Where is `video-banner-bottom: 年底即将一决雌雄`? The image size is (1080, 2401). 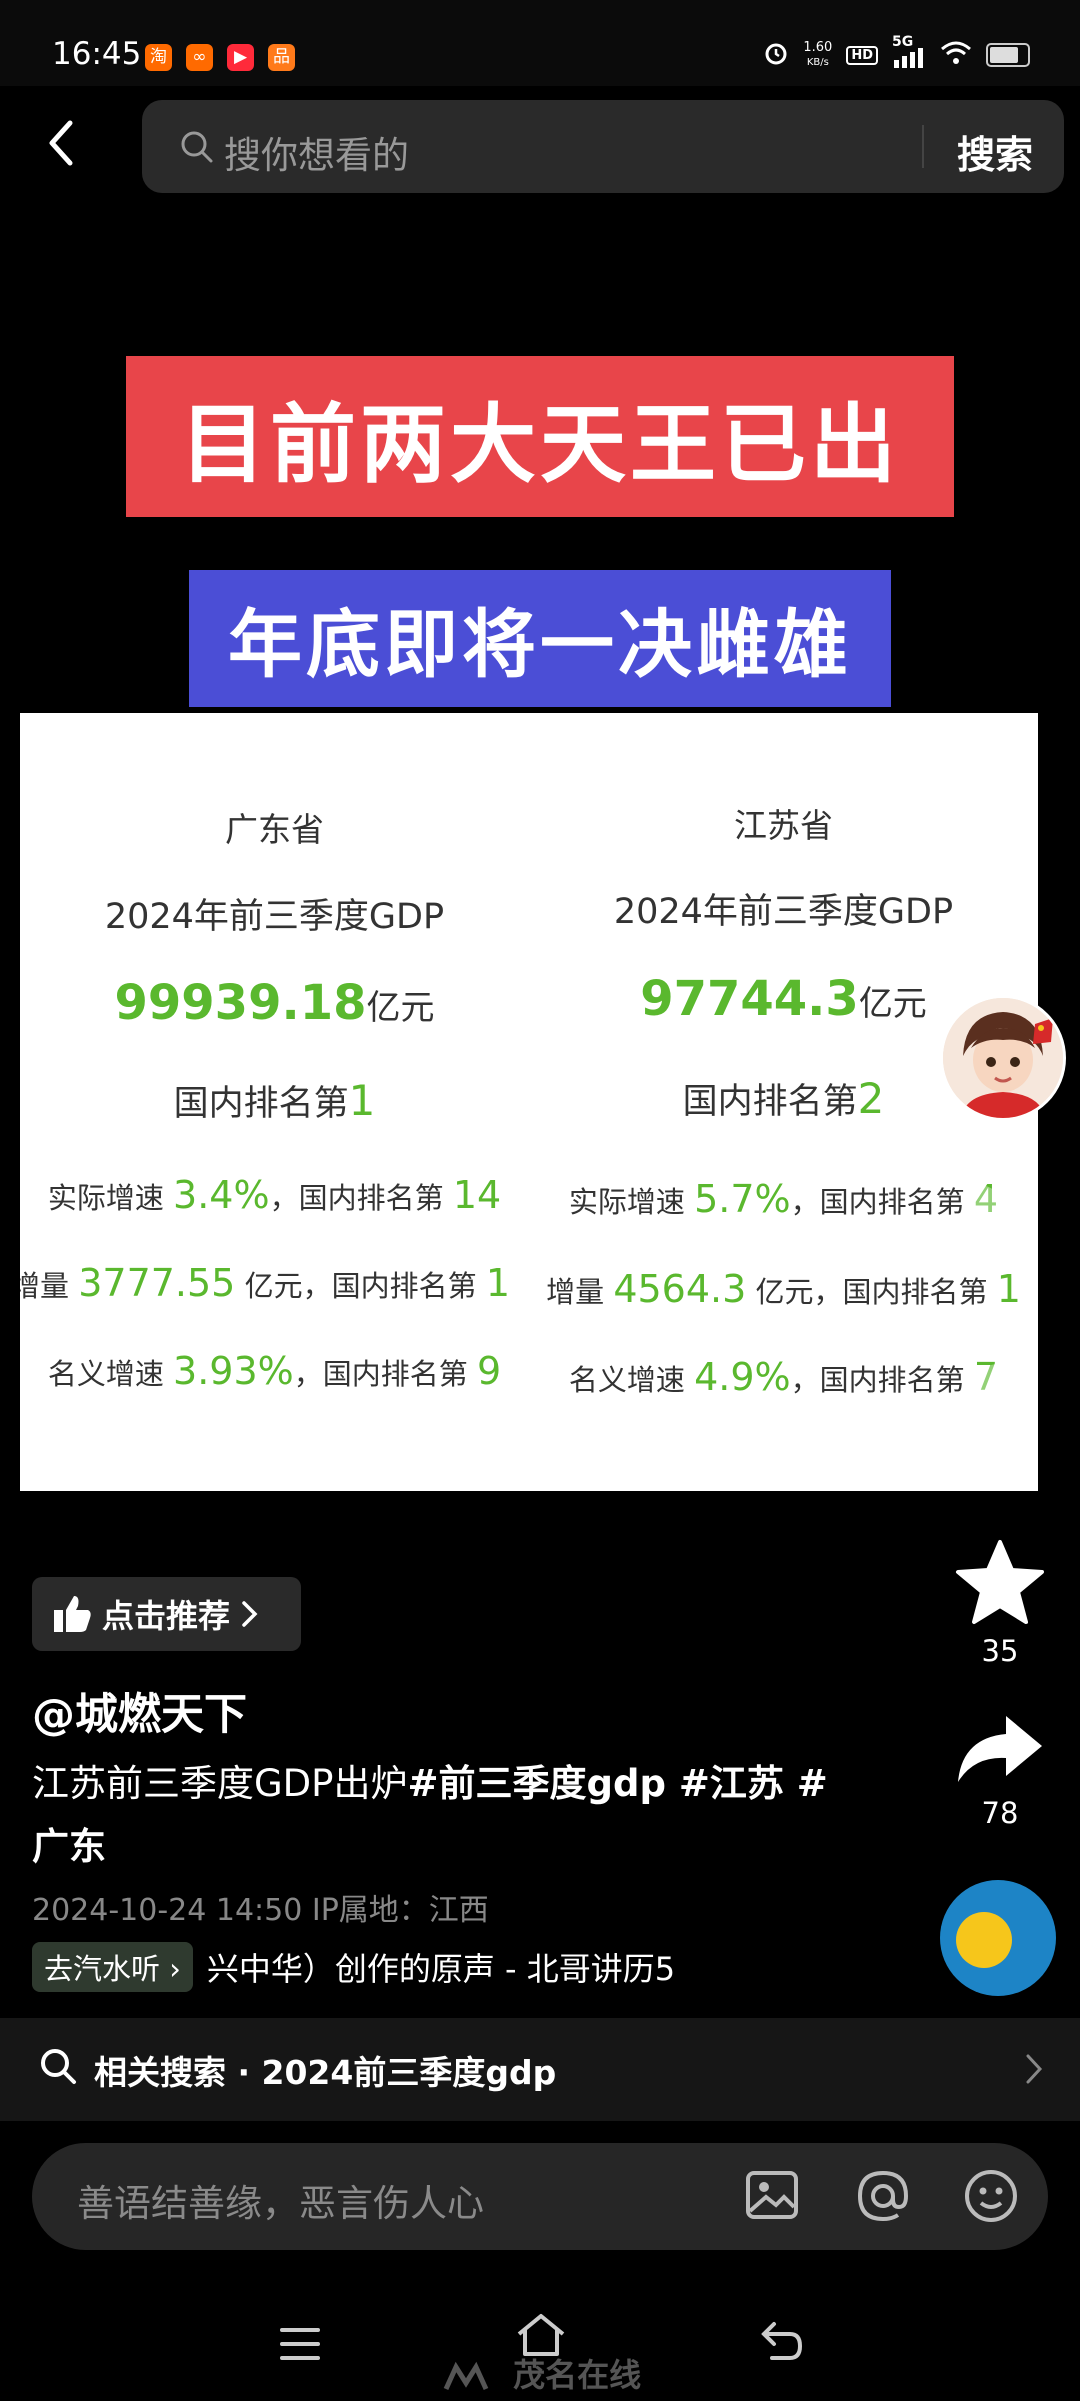
video-banner-bottom: 年底即将一决雌雄 is located at coordinates (540, 638).